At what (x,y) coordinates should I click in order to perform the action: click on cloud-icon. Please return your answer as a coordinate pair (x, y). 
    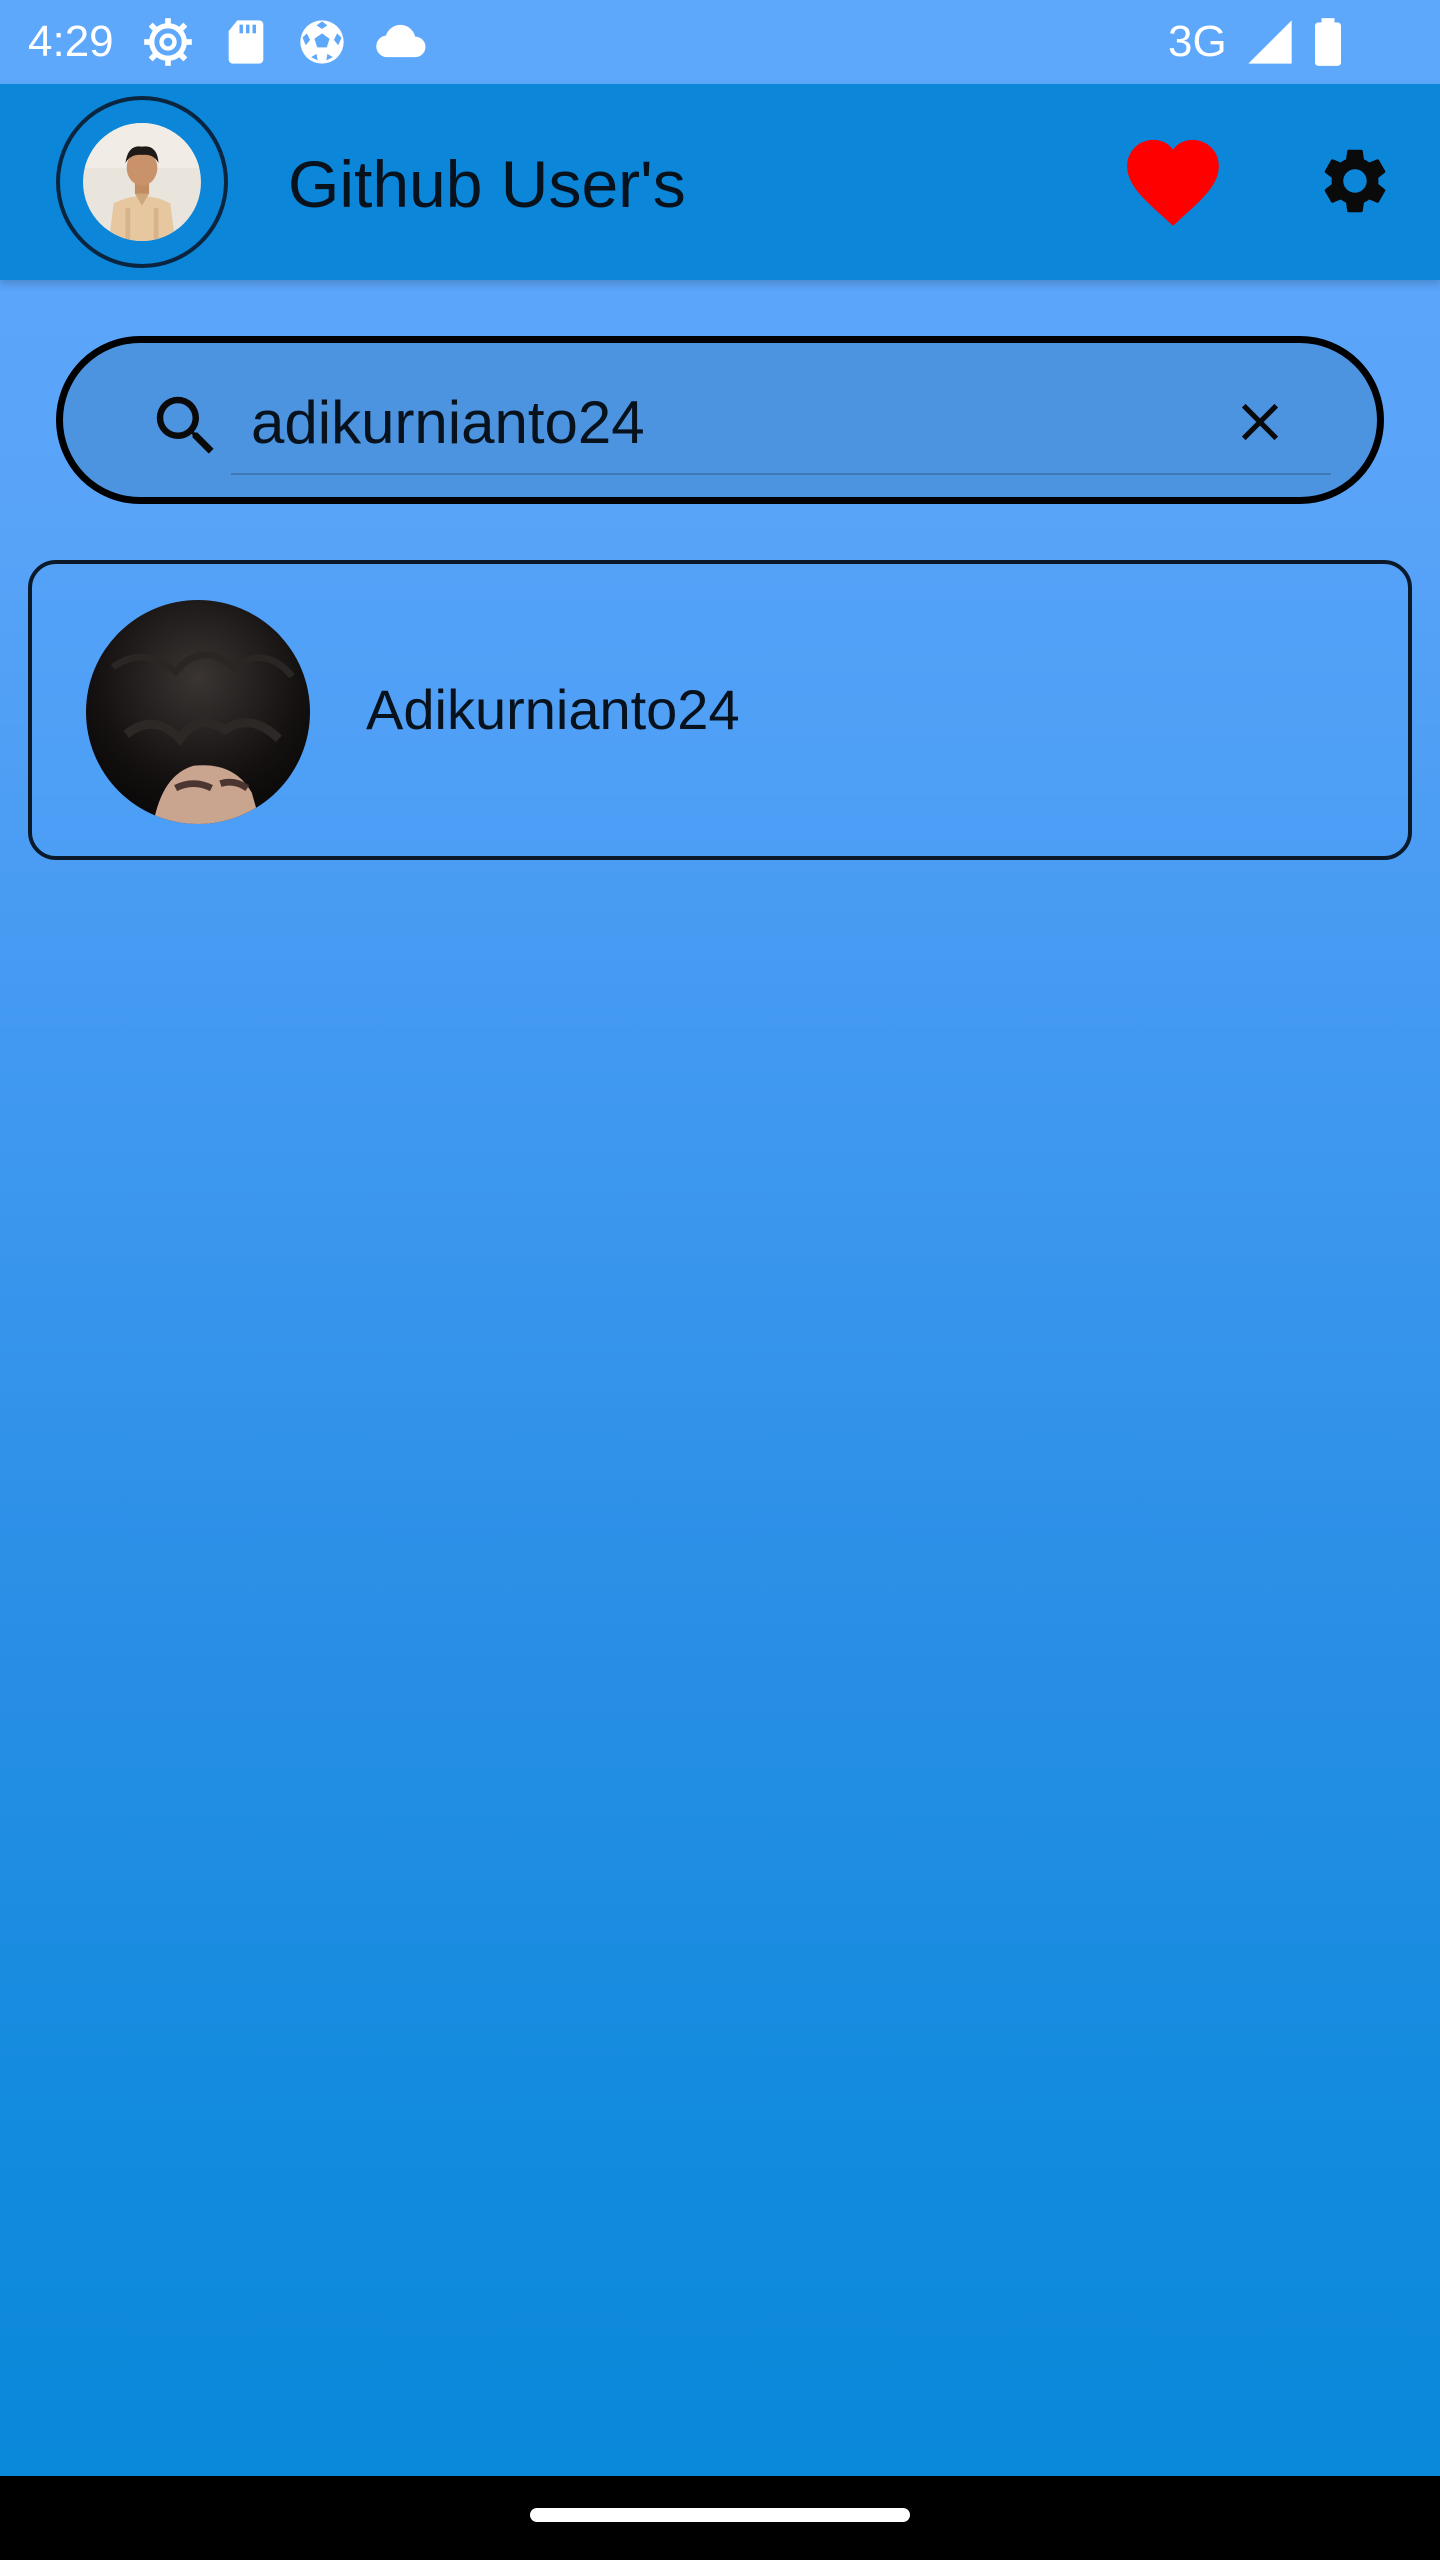
    Looking at the image, I should click on (401, 41).